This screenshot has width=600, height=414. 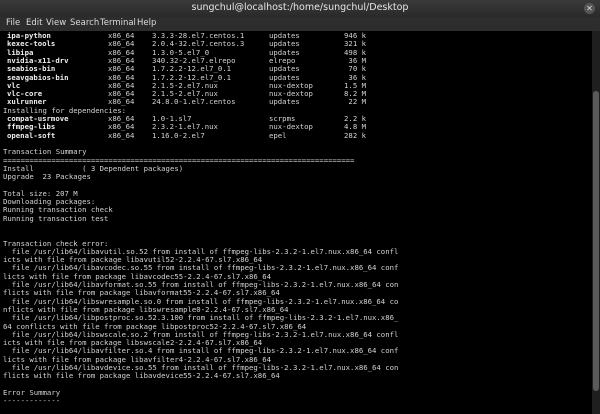 I want to click on menu-file: File, so click(x=13, y=23).